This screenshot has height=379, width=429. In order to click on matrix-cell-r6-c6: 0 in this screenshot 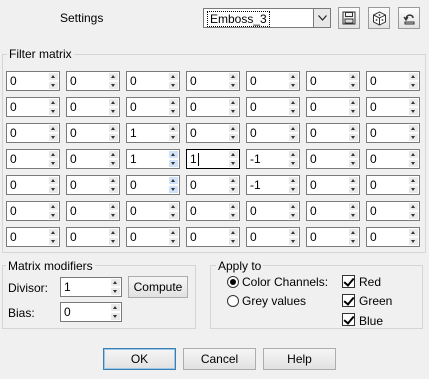, I will do `click(333, 211)`.